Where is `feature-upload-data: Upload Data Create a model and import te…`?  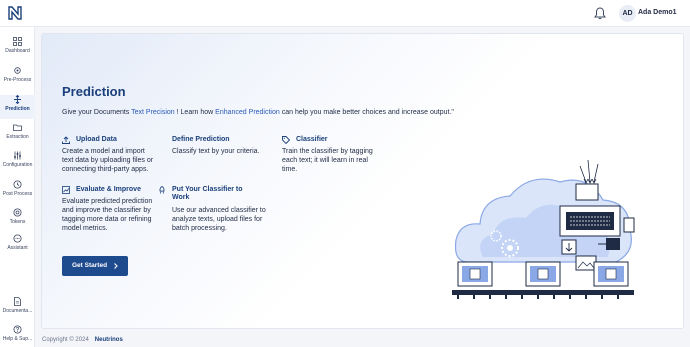 feature-upload-data: Upload Data Create a model and import te… is located at coordinates (117, 155).